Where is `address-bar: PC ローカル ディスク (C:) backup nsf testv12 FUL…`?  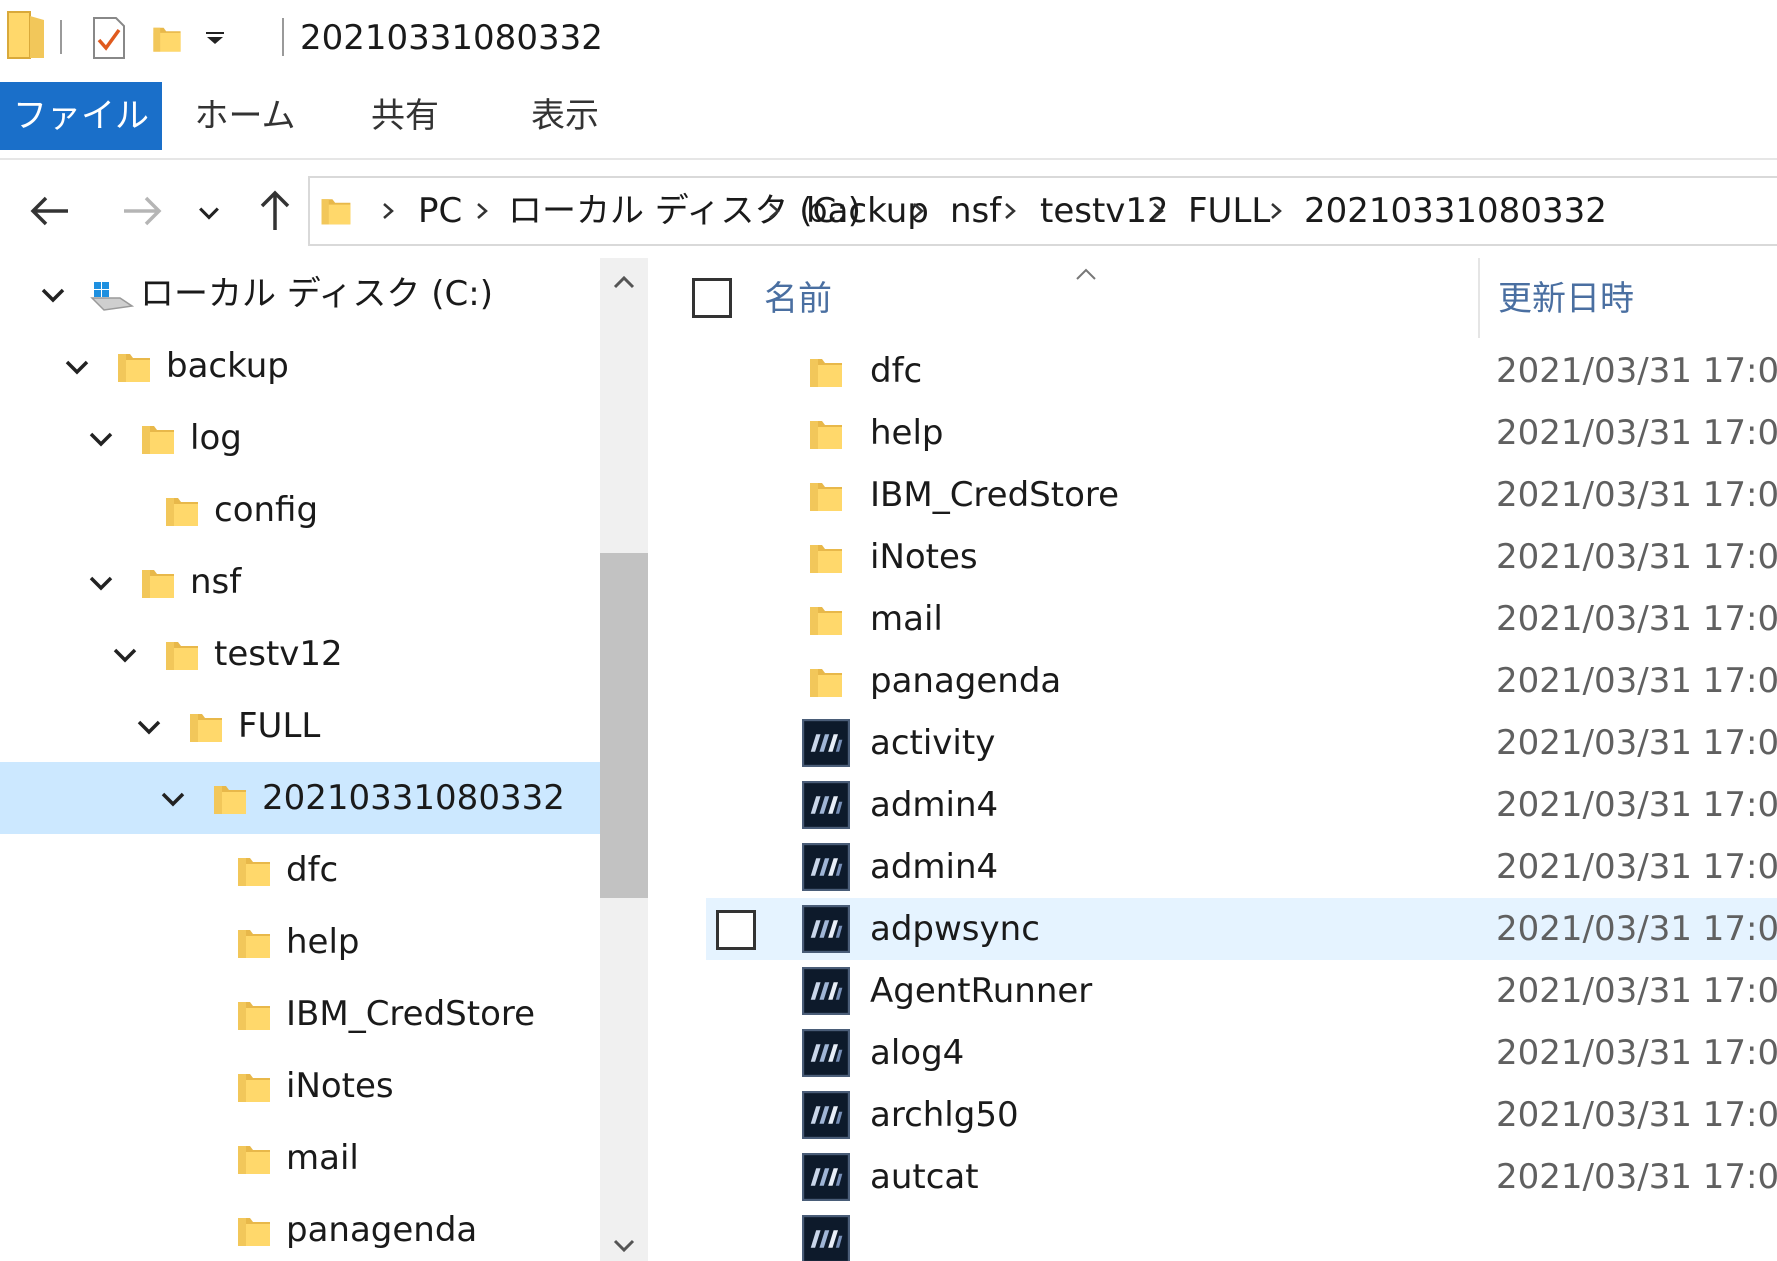 address-bar: PC ローカル ディスク (C:) backup nsf testv12 FUL… is located at coordinates (1042, 211).